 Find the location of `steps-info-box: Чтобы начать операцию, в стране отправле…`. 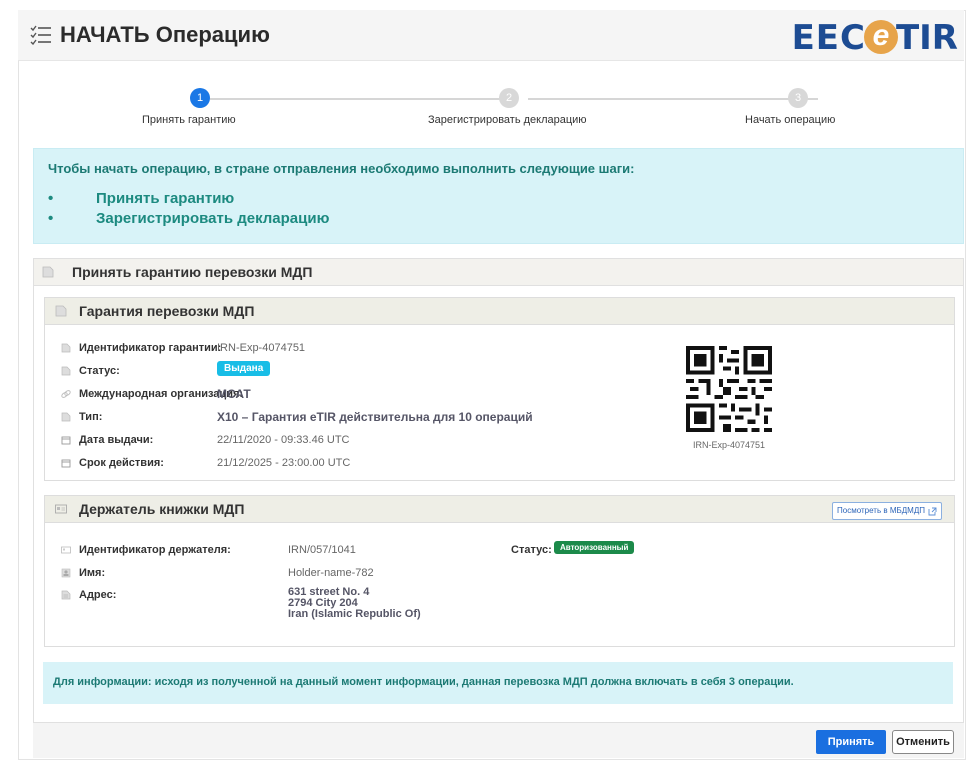

steps-info-box: Чтобы начать операцию, в стране отправле… is located at coordinates (498, 196).